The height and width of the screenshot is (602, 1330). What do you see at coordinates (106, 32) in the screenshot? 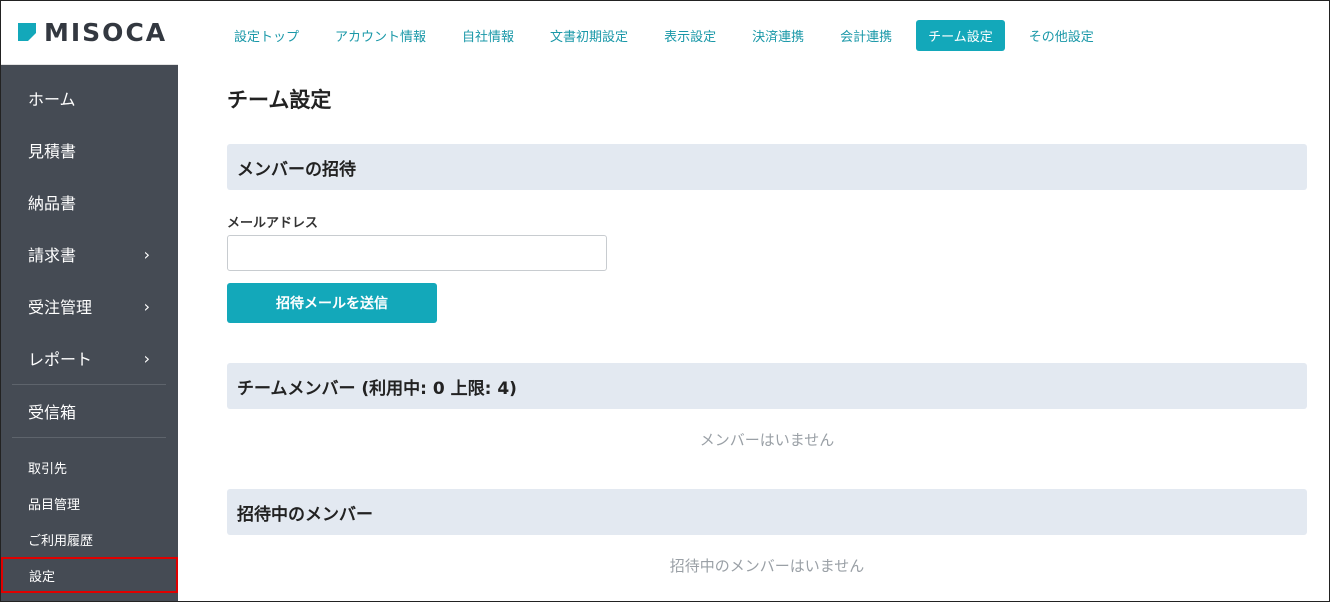
I see `logo-text: MISOCA` at bounding box center [106, 32].